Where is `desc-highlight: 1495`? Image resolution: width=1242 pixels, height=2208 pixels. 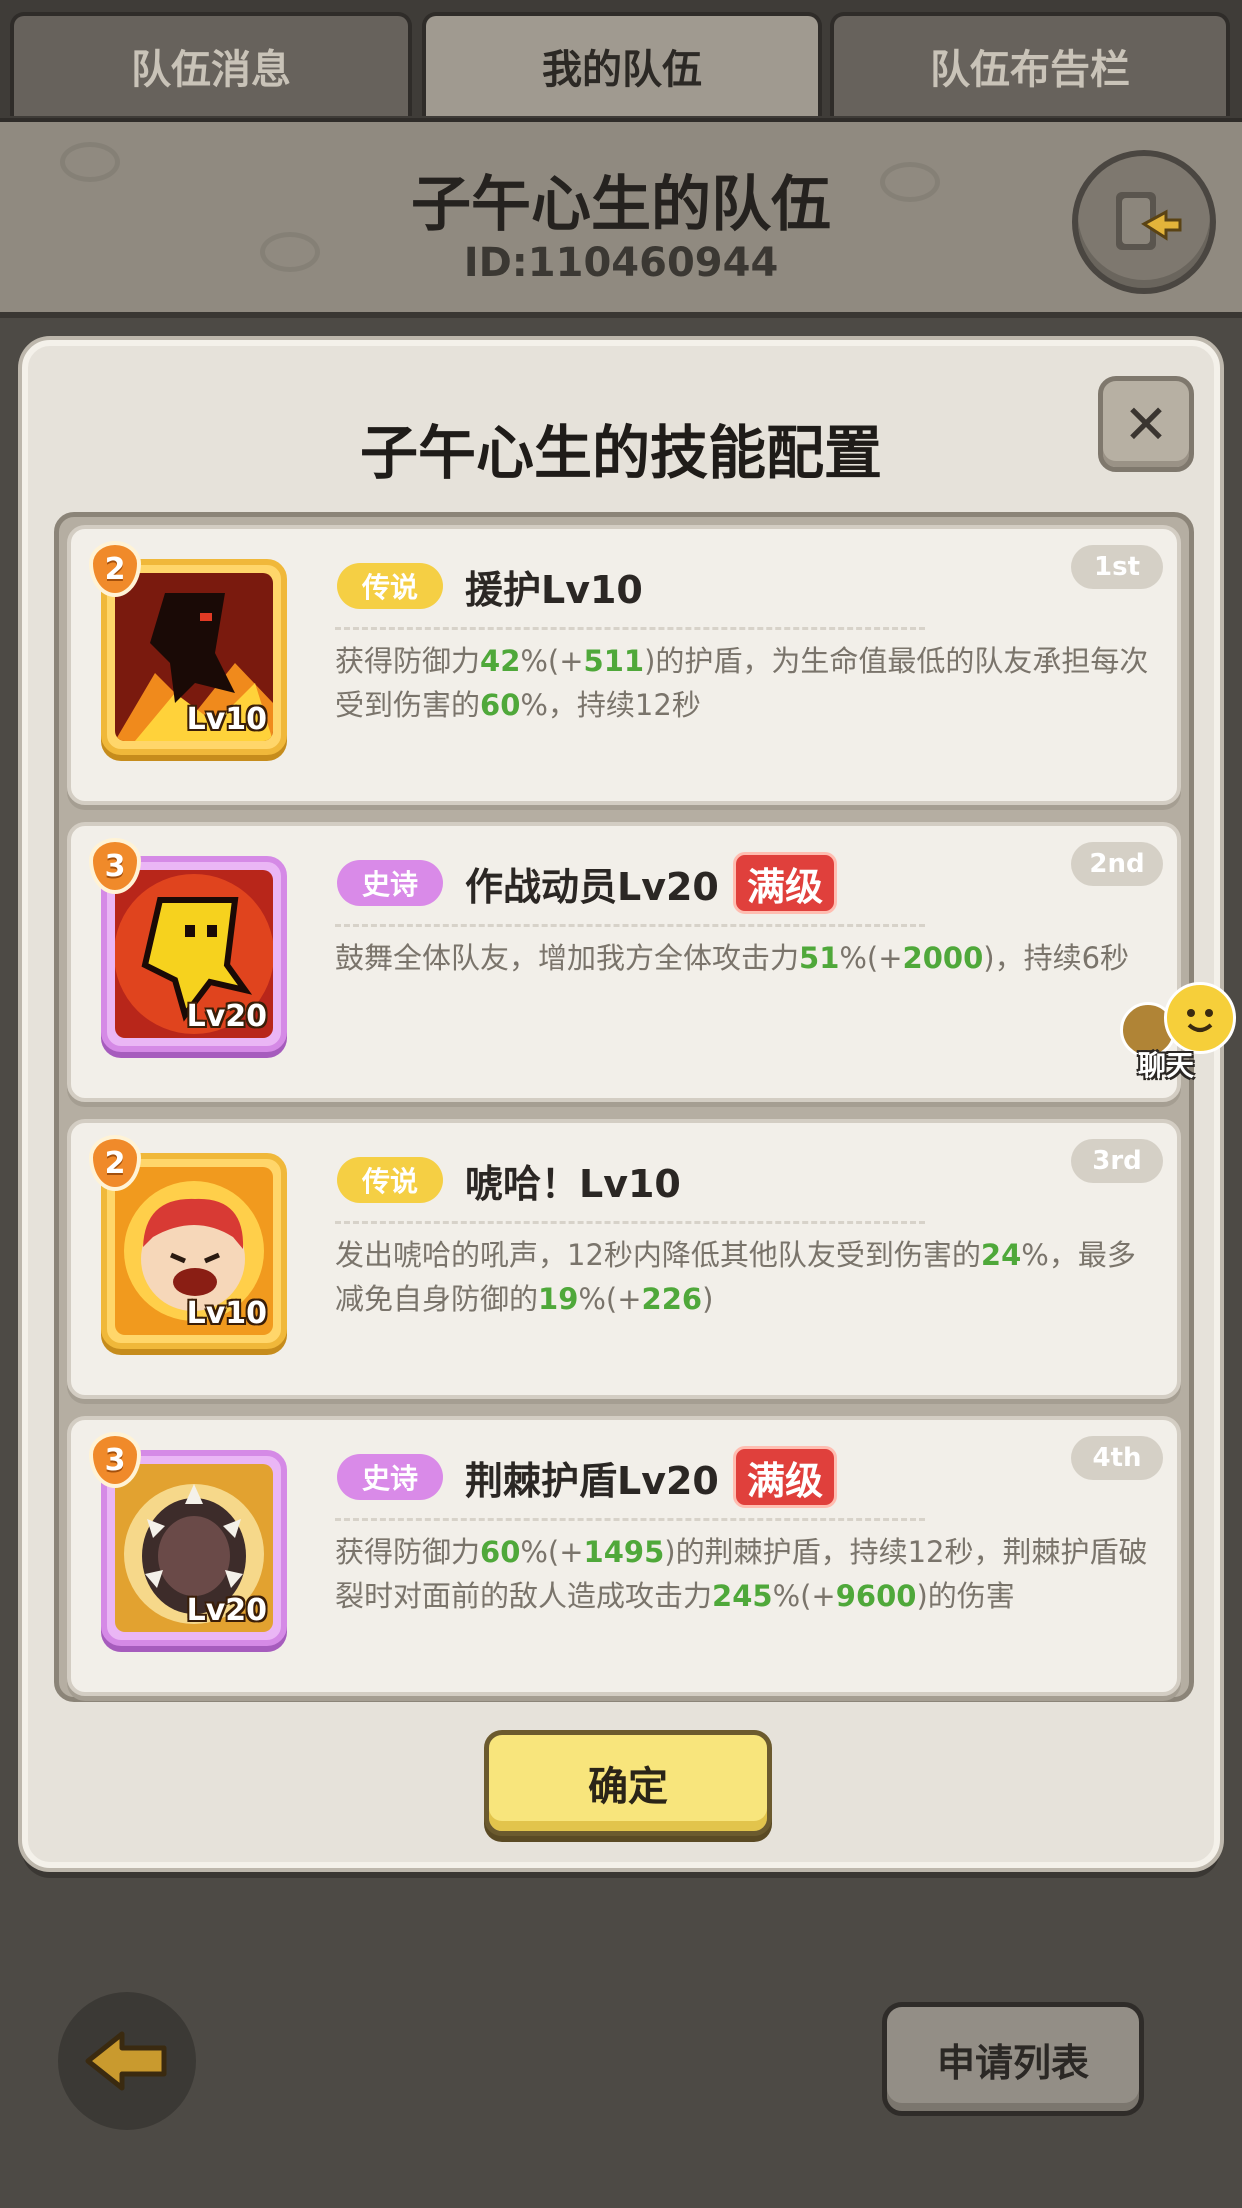
desc-highlight: 1495 is located at coordinates (624, 1552).